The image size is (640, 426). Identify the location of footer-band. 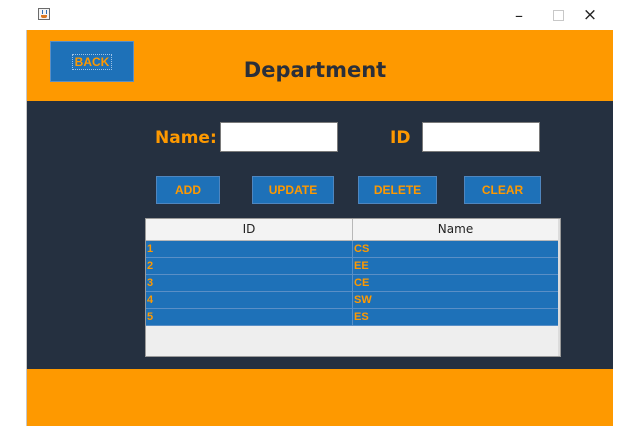
(320, 397).